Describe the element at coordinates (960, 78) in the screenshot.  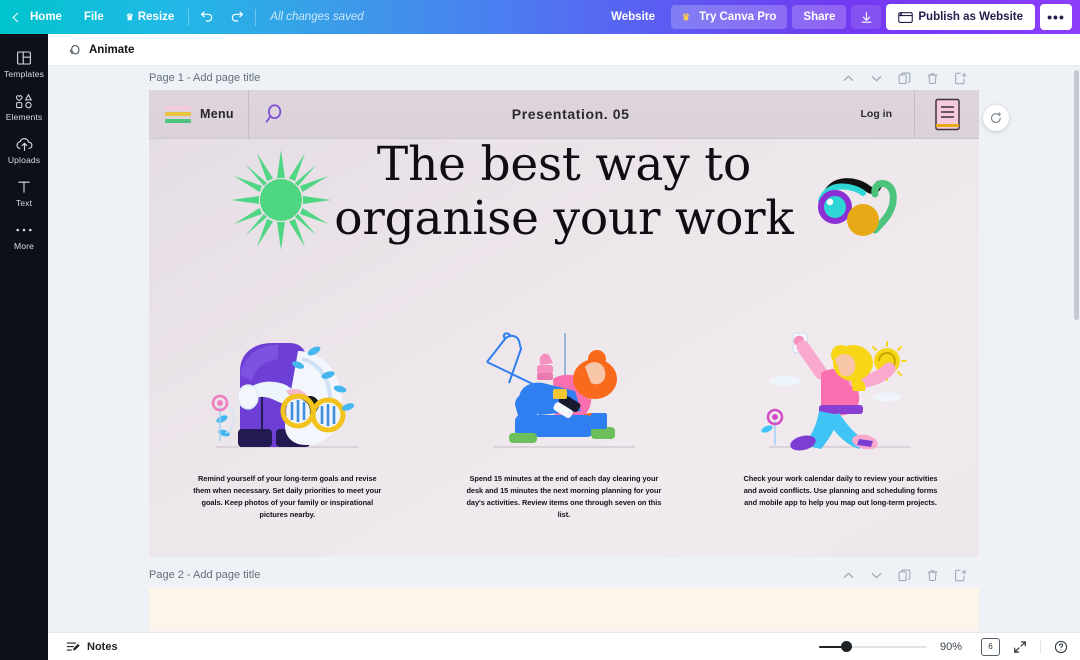
I see `add-page-button` at that location.